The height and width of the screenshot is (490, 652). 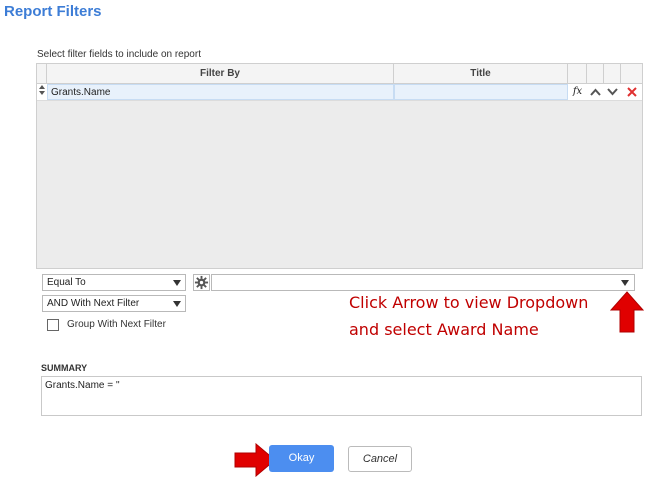 What do you see at coordinates (220, 92) in the screenshot?
I see `filter-by-cell: Grants.Name` at bounding box center [220, 92].